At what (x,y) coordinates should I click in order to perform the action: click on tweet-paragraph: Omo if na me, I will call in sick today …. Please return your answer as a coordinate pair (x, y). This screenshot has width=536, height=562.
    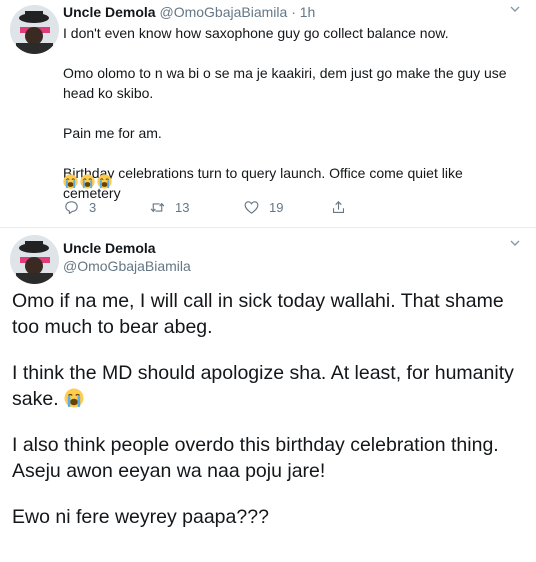
    Looking at the image, I should click on (258, 314).